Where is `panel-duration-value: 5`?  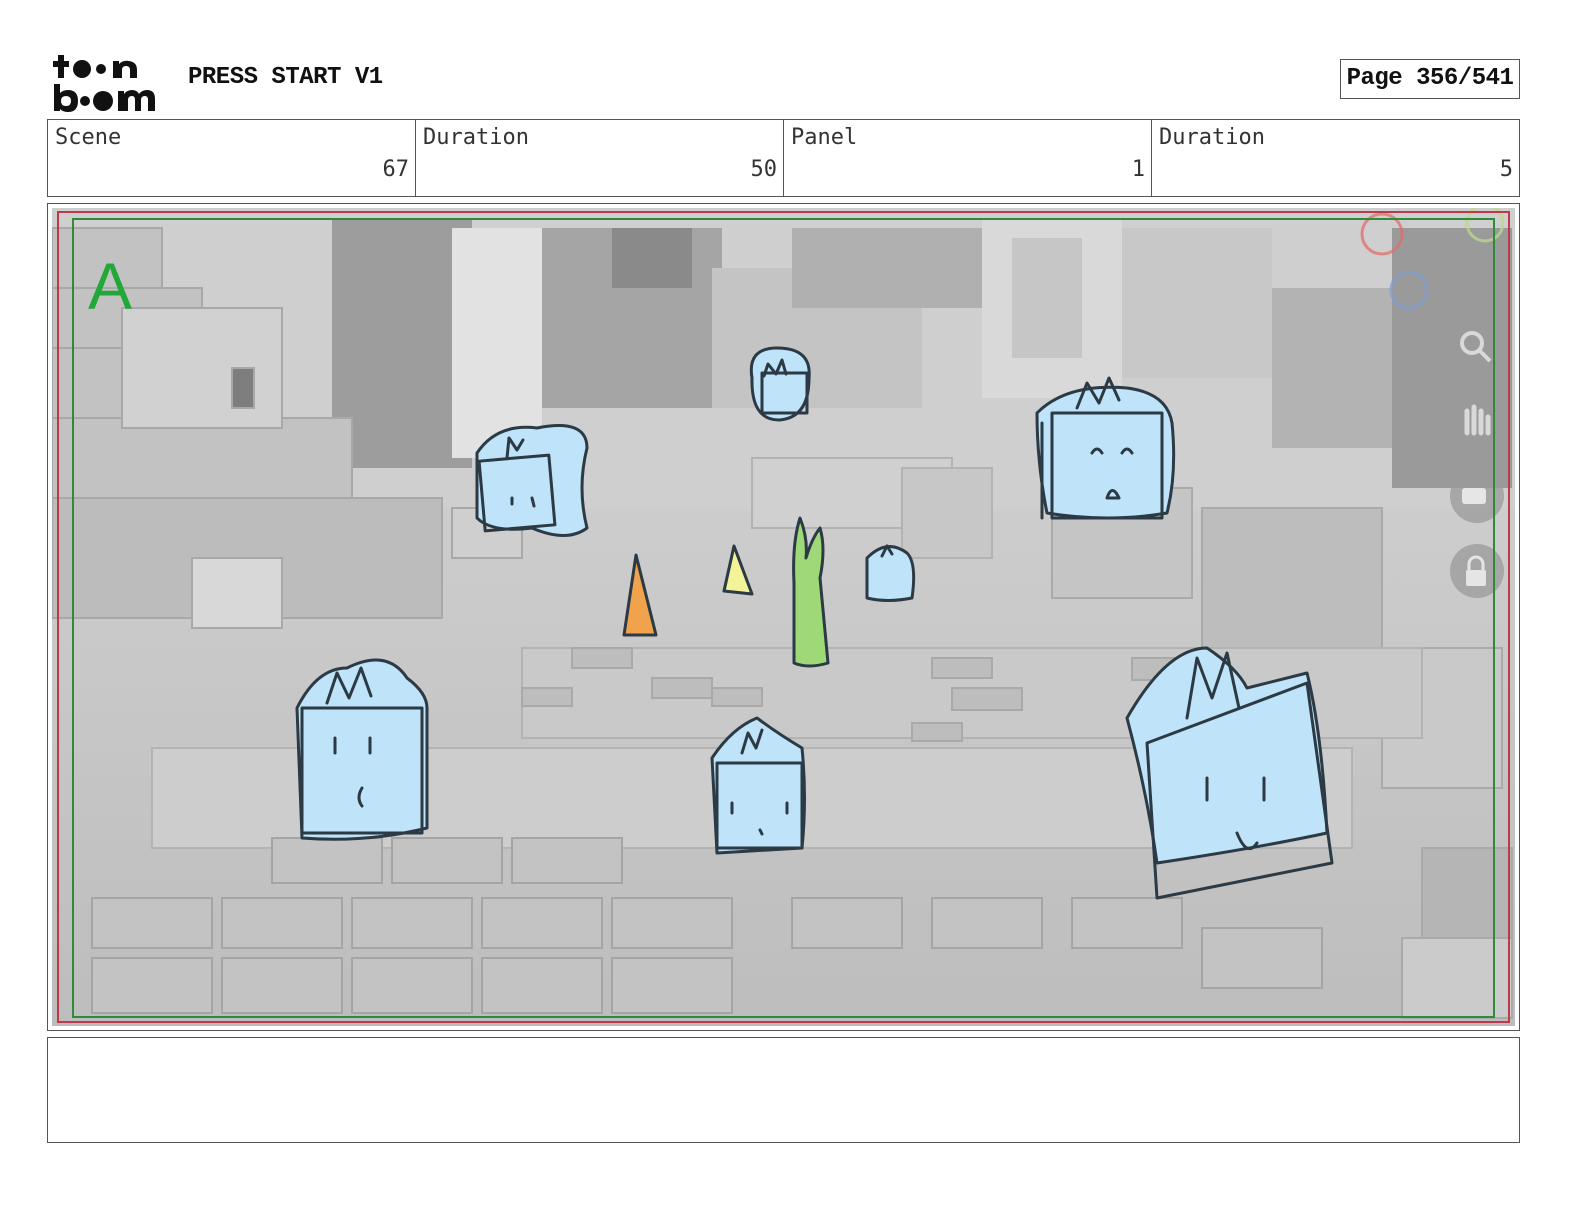 panel-duration-value: 5 is located at coordinates (1506, 169).